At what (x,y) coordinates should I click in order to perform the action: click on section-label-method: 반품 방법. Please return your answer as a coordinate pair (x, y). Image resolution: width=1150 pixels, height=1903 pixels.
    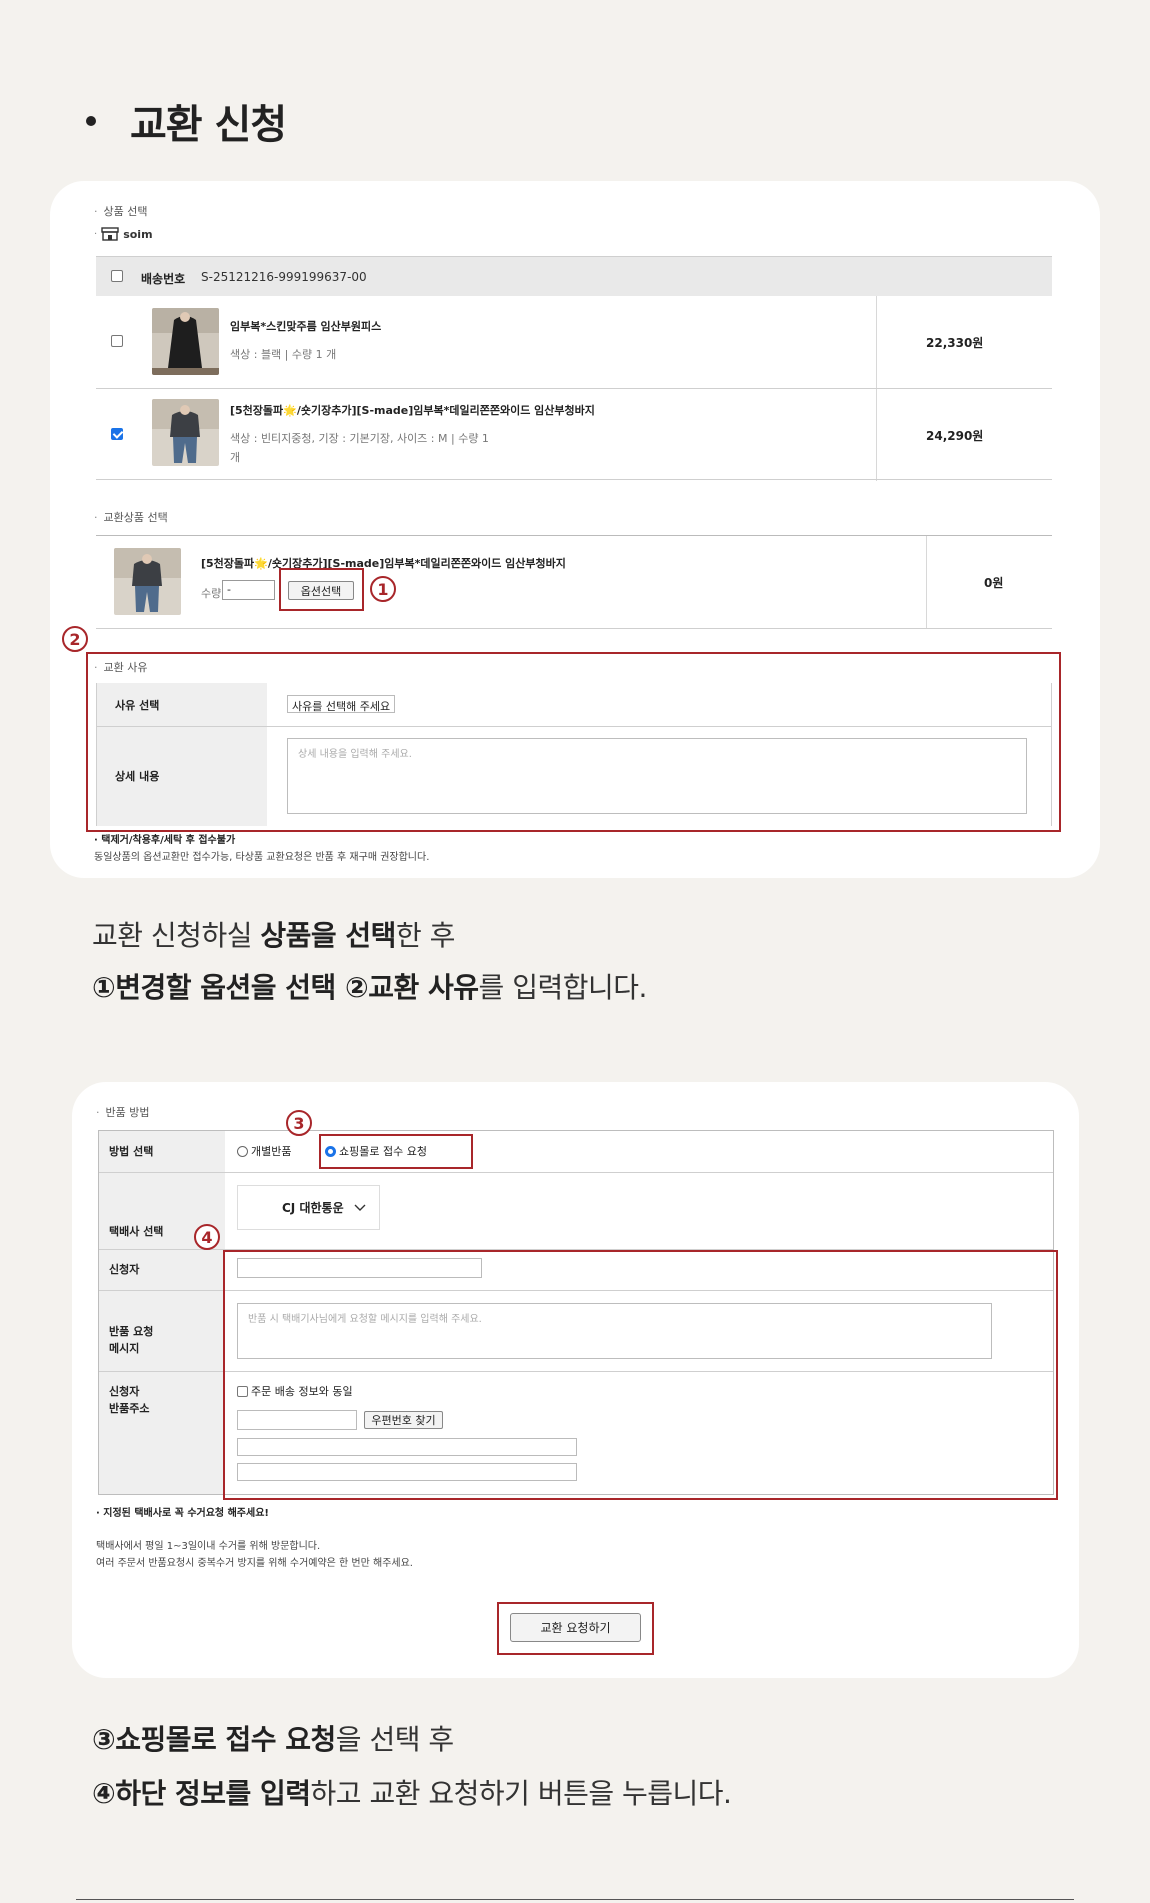
    Looking at the image, I should click on (123, 1112).